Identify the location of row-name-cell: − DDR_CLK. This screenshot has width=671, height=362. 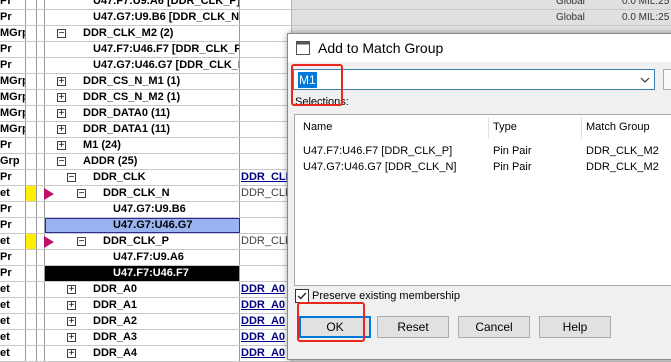
(142, 177).